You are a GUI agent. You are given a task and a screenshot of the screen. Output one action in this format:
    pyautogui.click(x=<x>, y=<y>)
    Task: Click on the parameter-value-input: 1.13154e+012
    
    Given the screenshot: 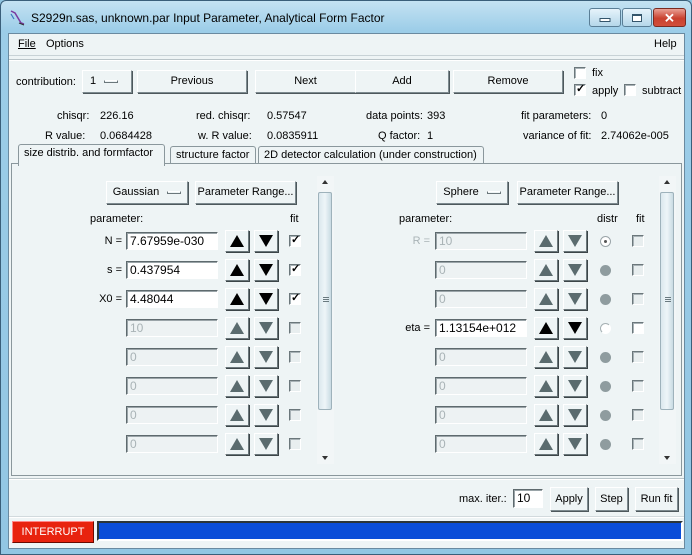 What is the action you would take?
    pyautogui.click(x=481, y=328)
    